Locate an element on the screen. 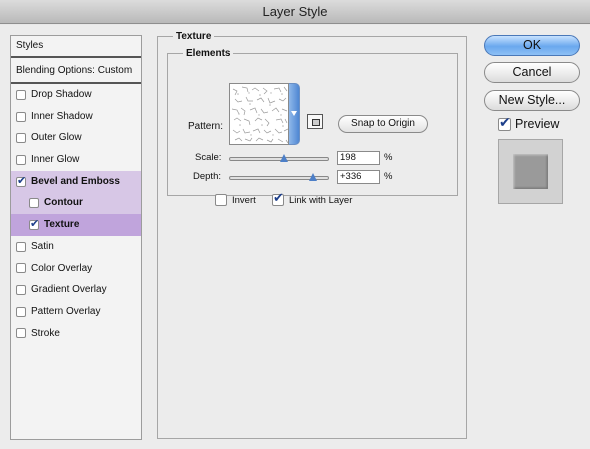 This screenshot has height=449, width=590. satin-checkbox is located at coordinates (21, 246).